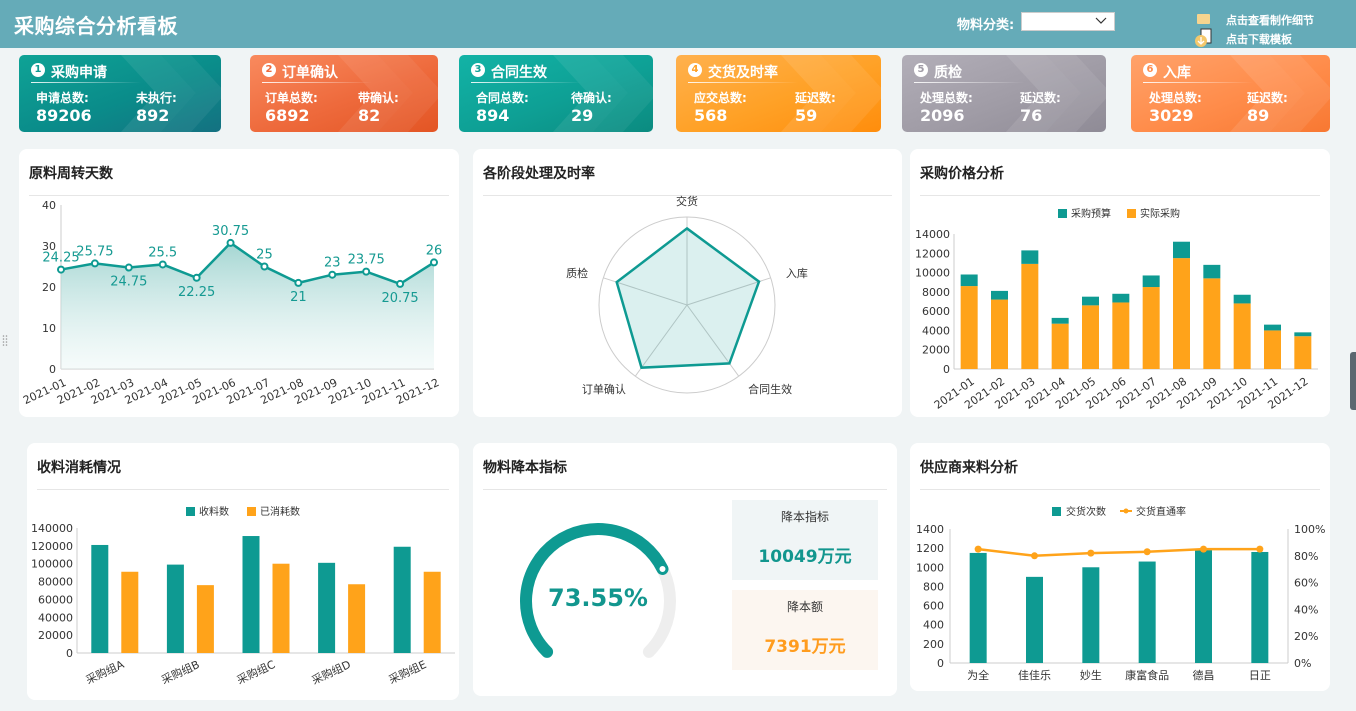 The height and width of the screenshot is (711, 1356). I want to click on data-label: 23.75, so click(366, 260).